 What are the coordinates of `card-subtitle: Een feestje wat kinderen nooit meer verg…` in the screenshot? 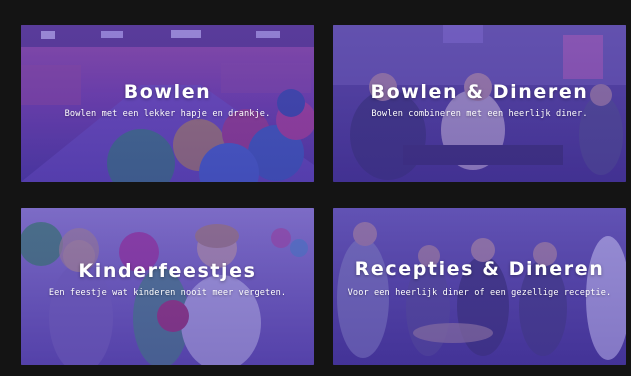 It's located at (167, 293).